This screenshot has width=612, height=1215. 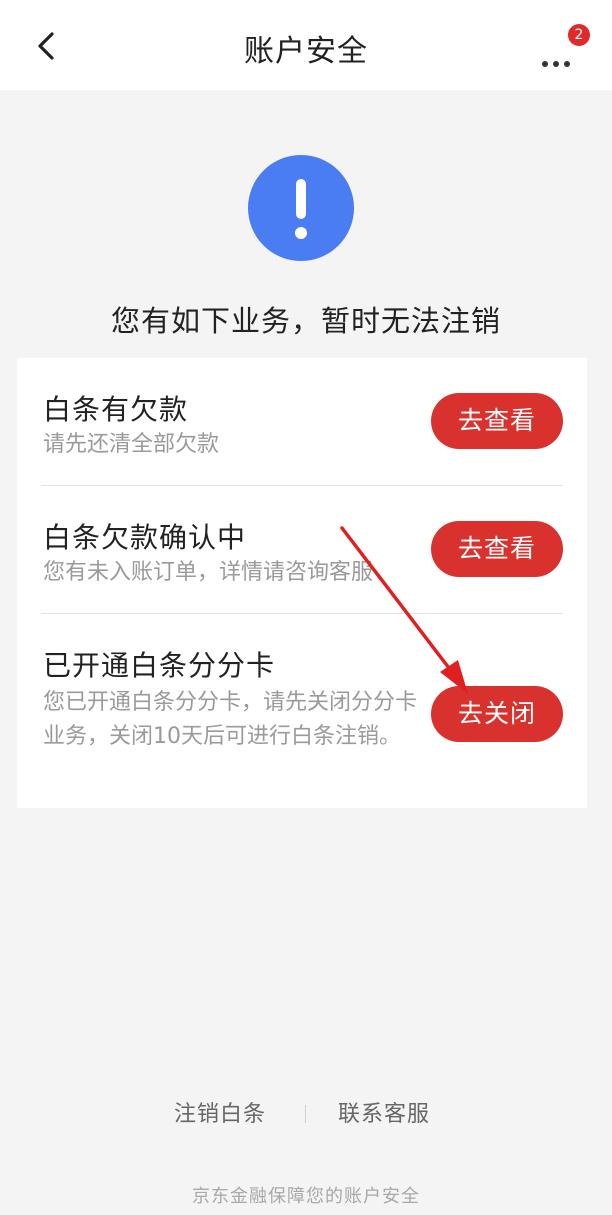 I want to click on footer-links: 注销白条 联系客服, so click(x=306, y=1113).